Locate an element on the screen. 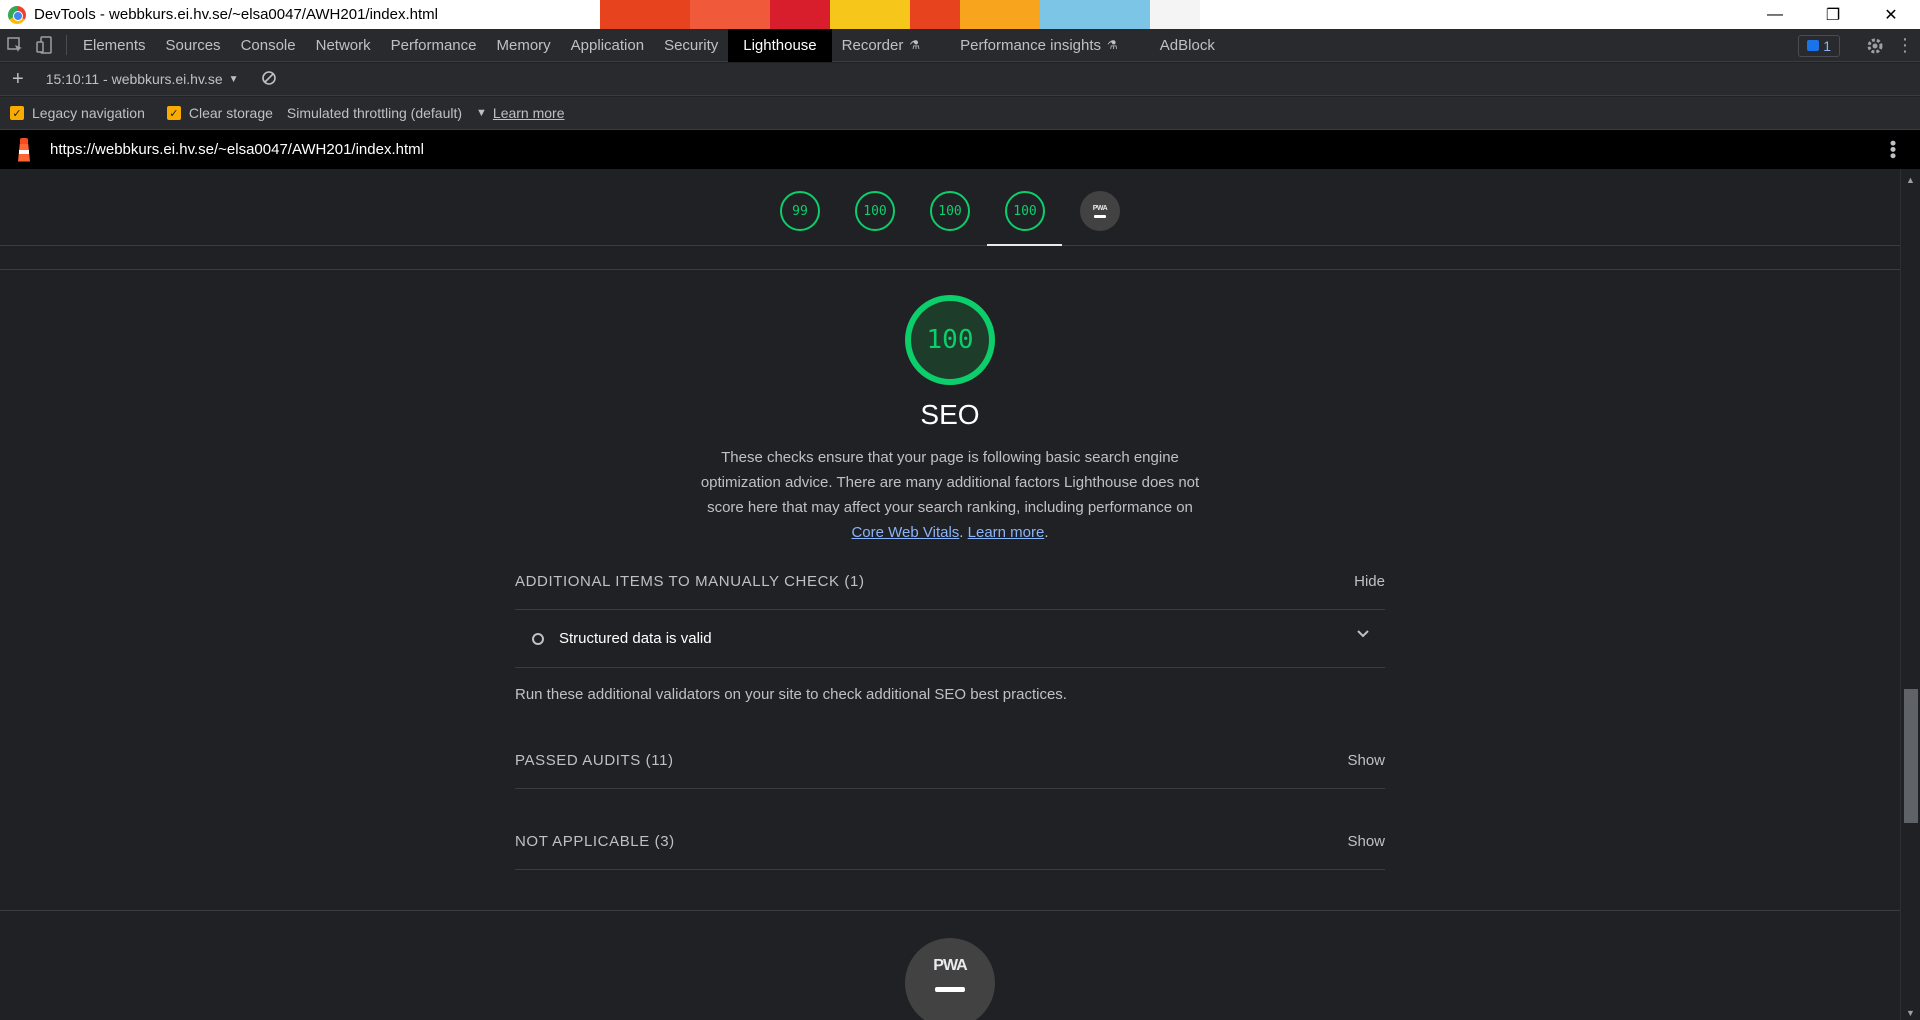 The height and width of the screenshot is (1020, 1920). tab-recorder: Recorder ⚗ is located at coordinates (881, 45).